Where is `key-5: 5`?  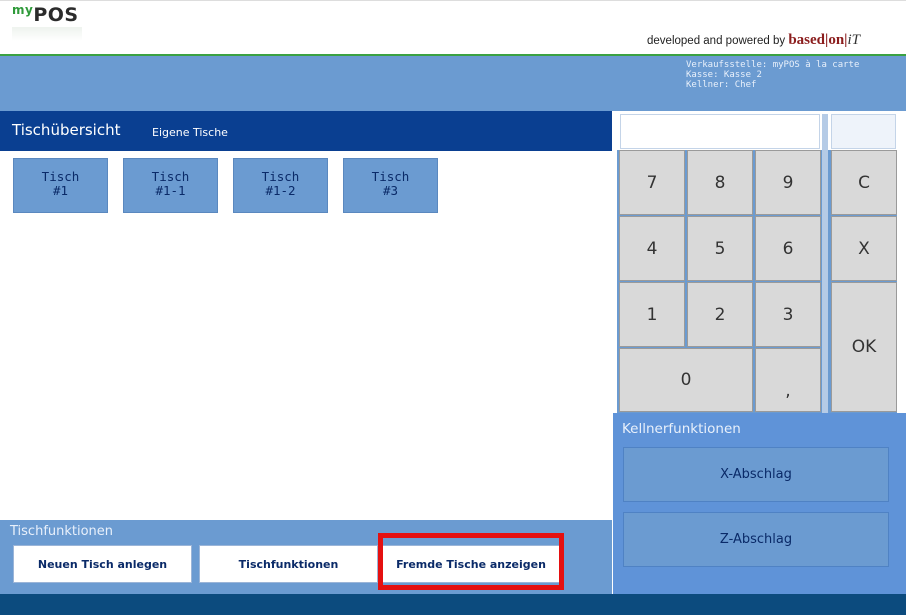
key-5: 5 is located at coordinates (720, 248).